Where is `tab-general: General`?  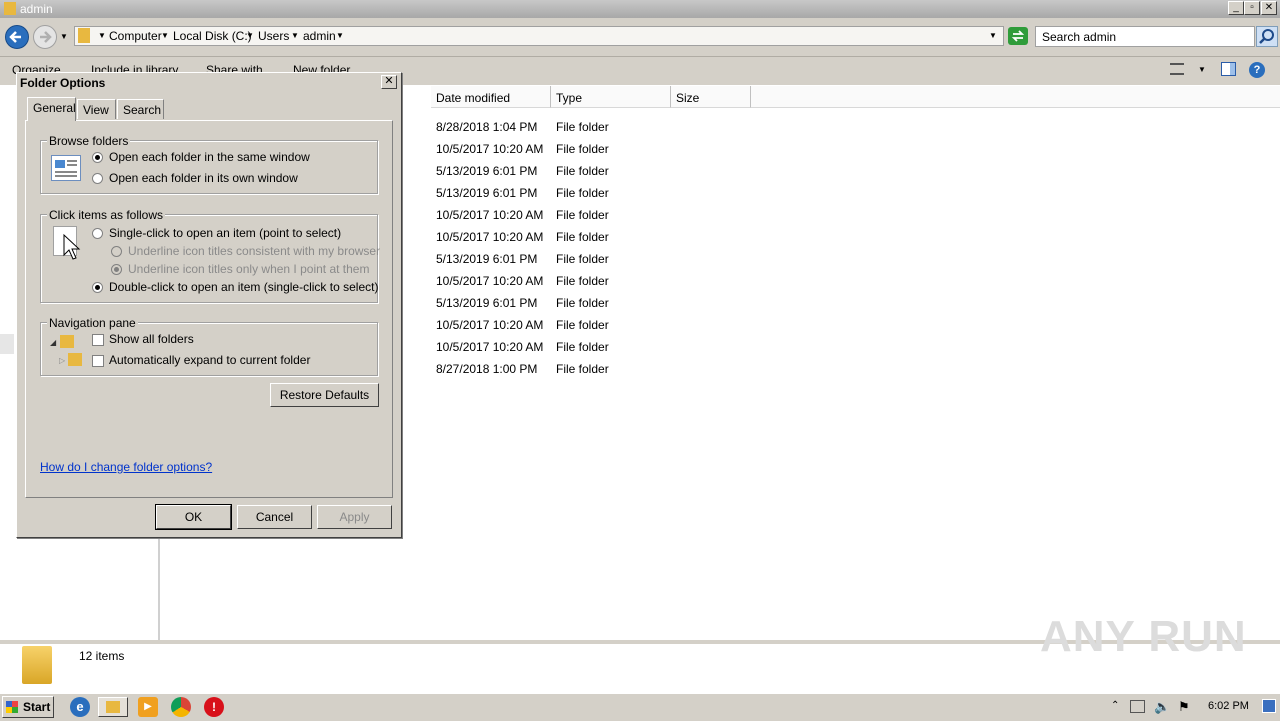 tab-general: General is located at coordinates (51, 109).